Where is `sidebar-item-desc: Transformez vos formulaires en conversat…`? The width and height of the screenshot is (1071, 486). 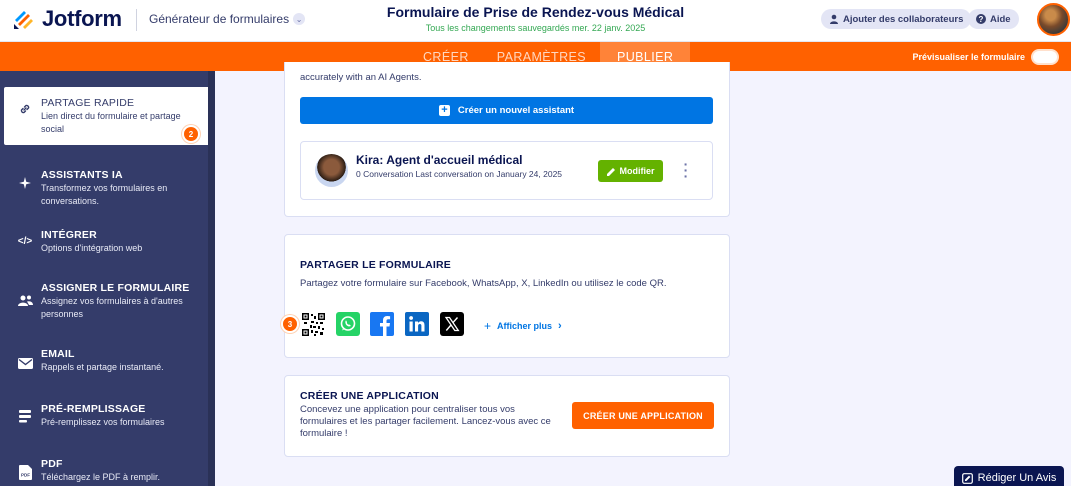
sidebar-item-desc: Transformez vos formulaires en conversat… is located at coordinates (104, 194).